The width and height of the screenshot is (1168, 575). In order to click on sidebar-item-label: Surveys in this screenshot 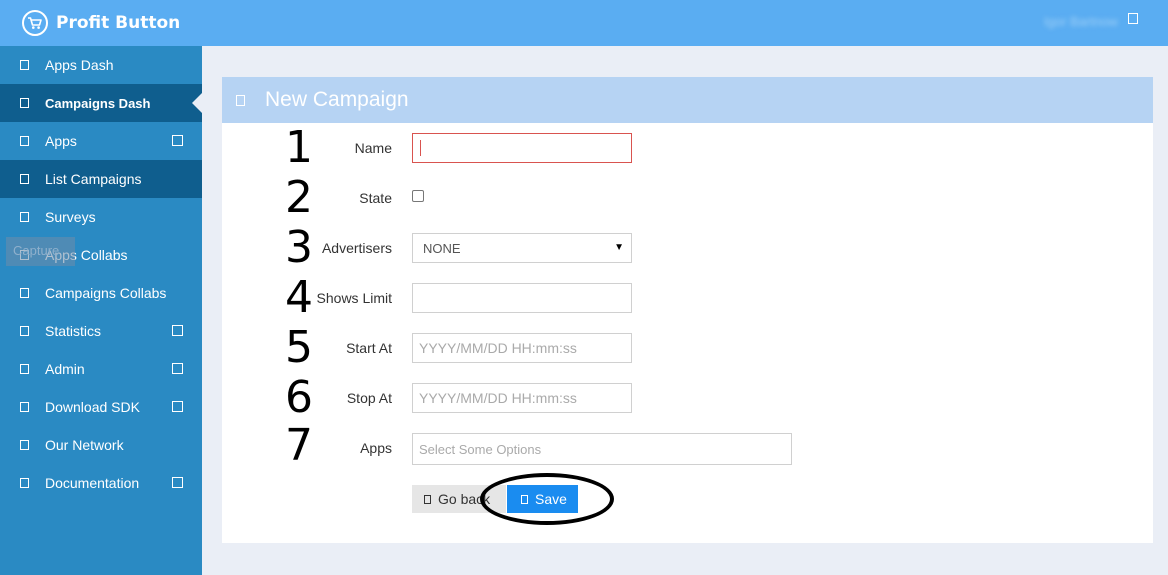, I will do `click(70, 217)`.